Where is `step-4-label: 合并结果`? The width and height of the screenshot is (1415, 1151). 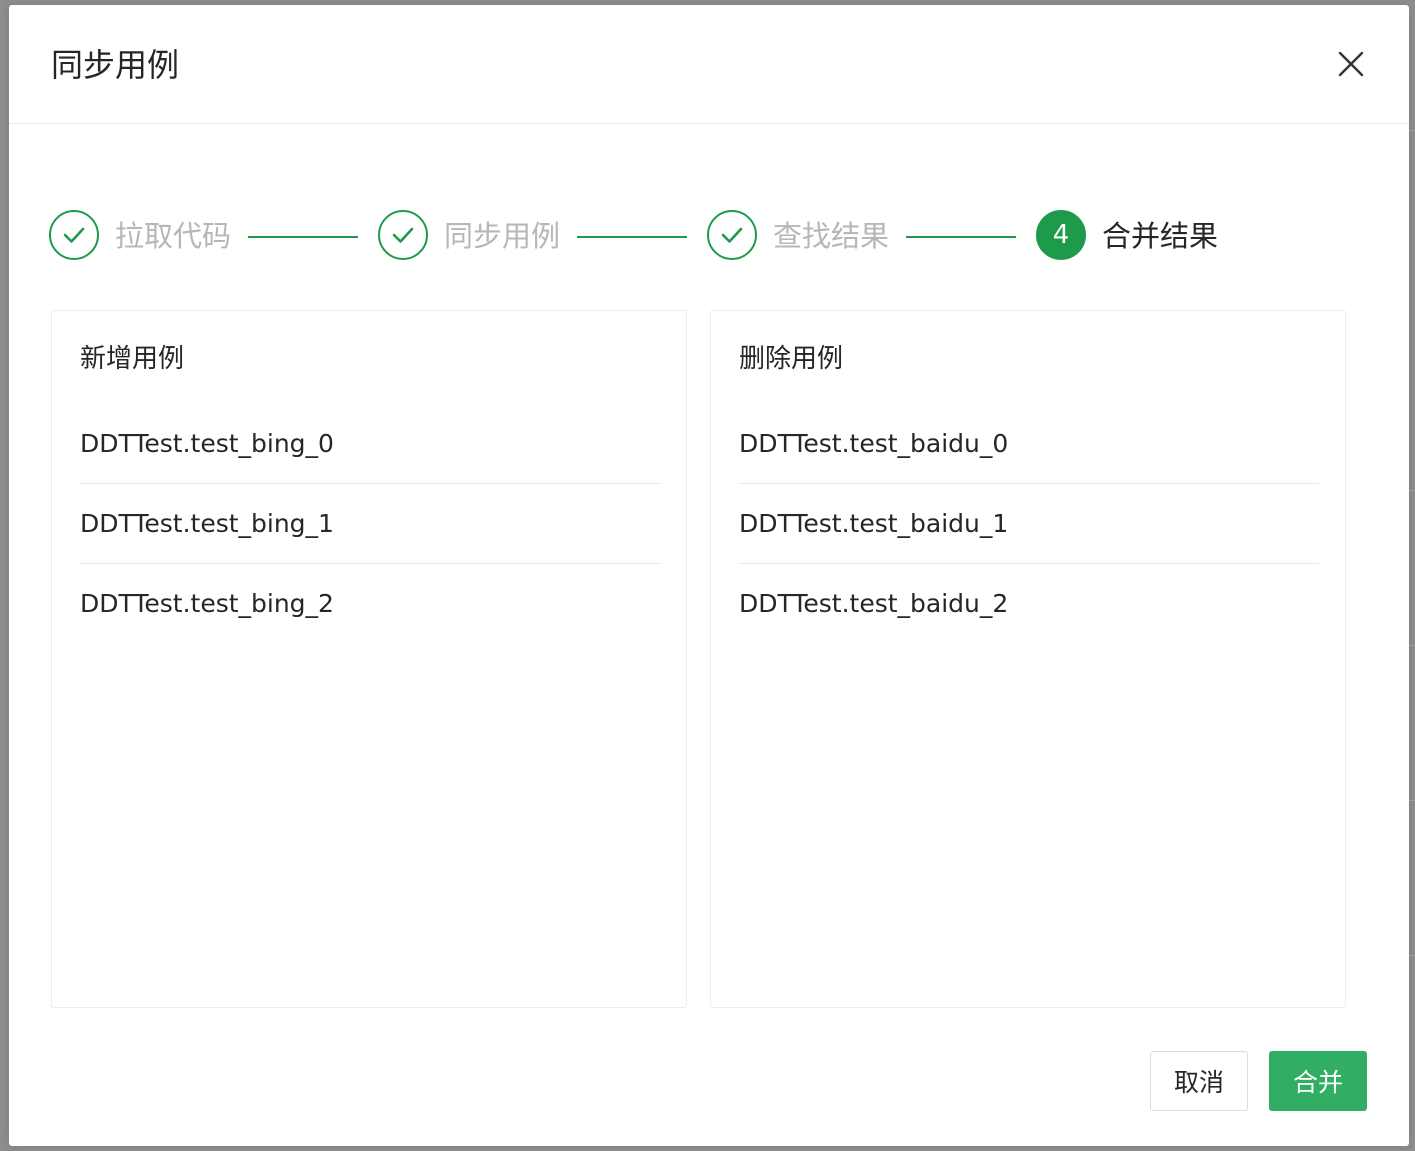
step-4-label: 合并结果 is located at coordinates (1160, 236).